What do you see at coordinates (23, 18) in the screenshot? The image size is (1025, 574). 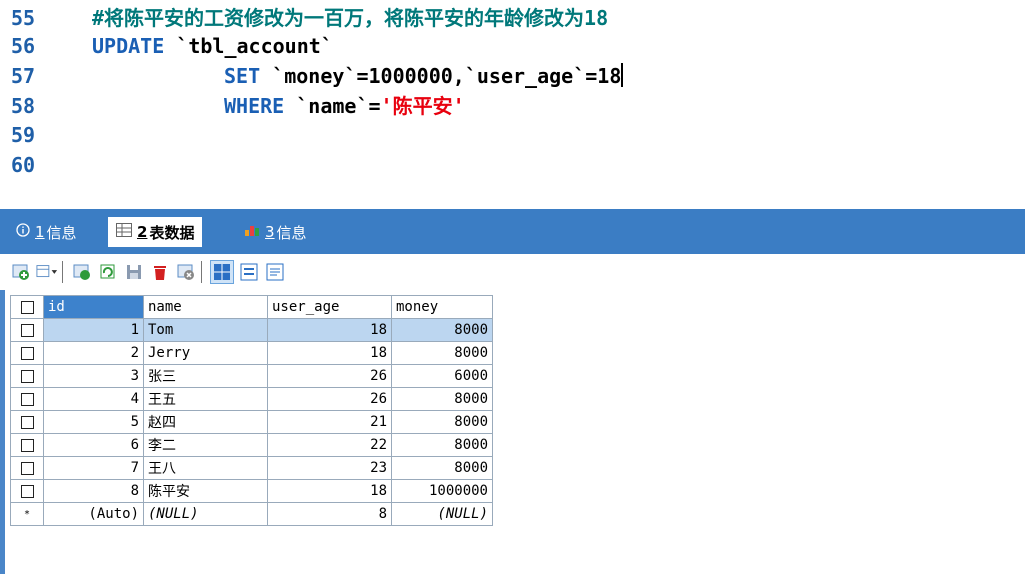 I see `line-number: 55` at bounding box center [23, 18].